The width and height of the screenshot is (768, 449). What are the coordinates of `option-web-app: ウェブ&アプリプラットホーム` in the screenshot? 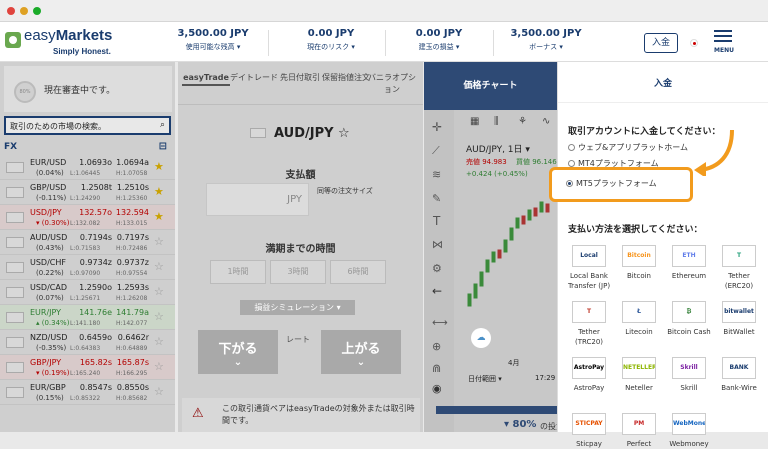 It's located at (628, 147).